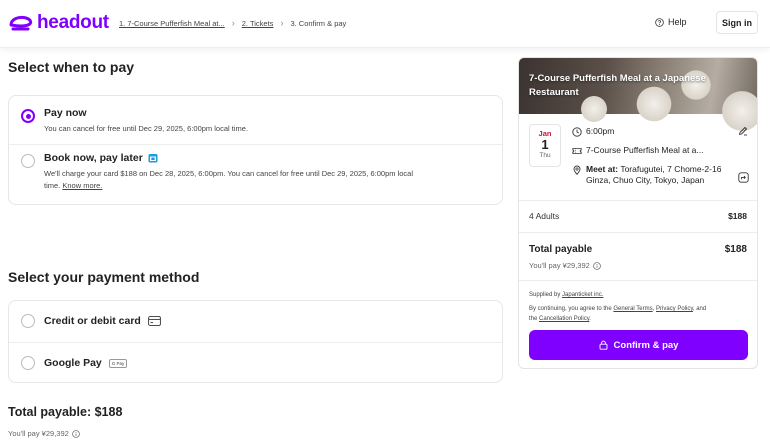  I want to click on ticket-icon, so click(577, 151).